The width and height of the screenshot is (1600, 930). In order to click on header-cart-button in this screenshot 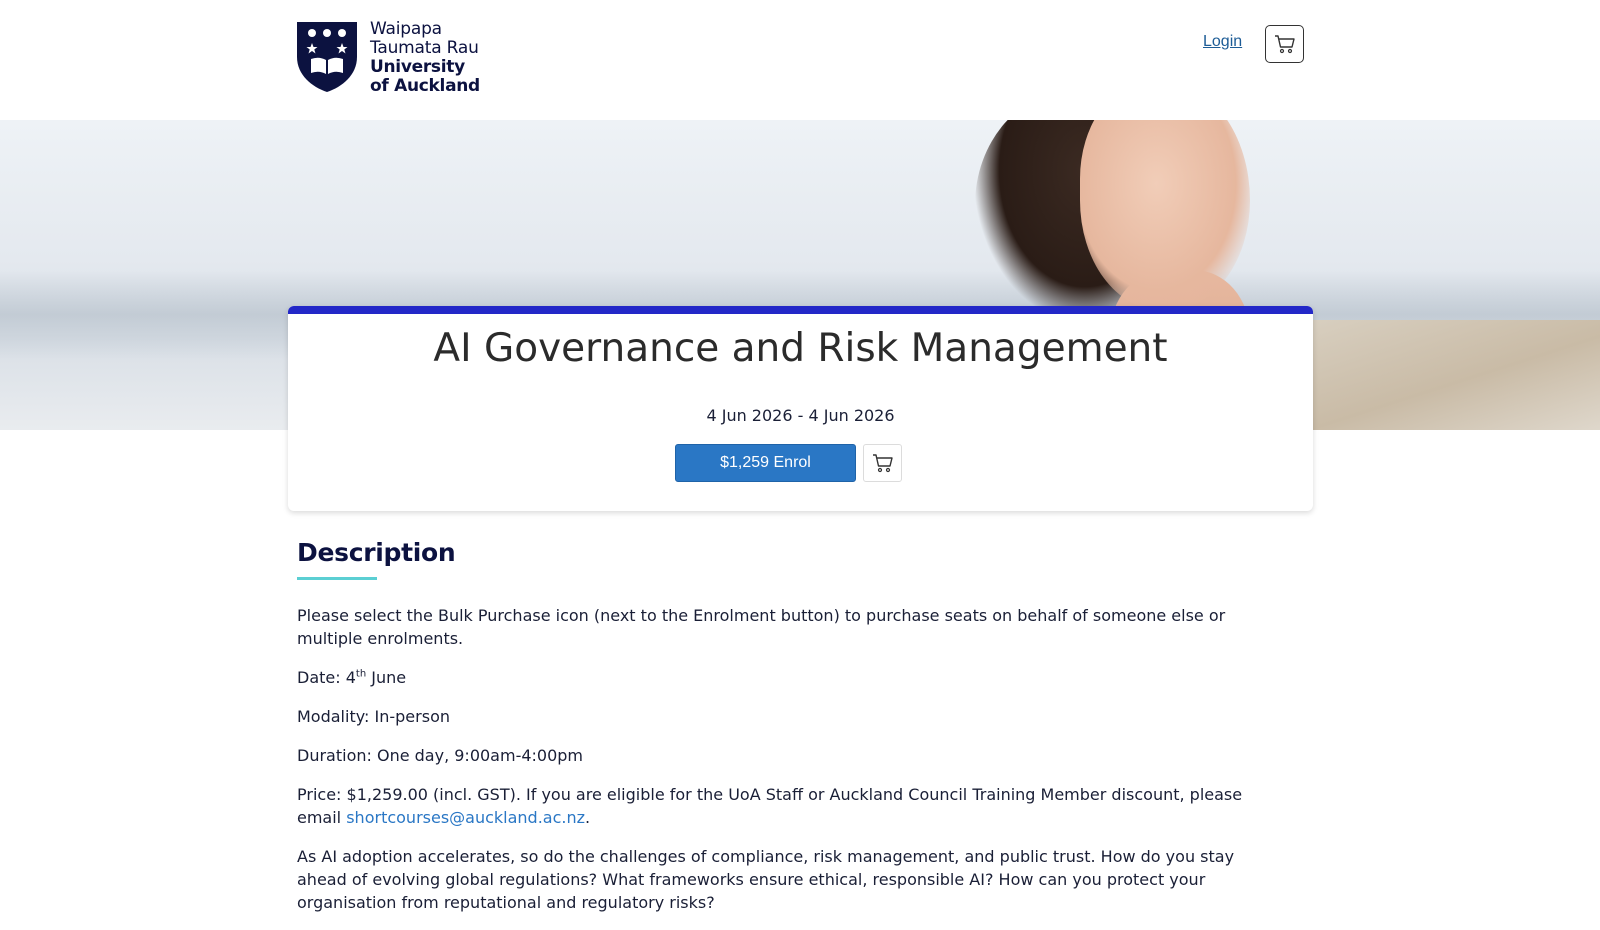, I will do `click(1284, 44)`.